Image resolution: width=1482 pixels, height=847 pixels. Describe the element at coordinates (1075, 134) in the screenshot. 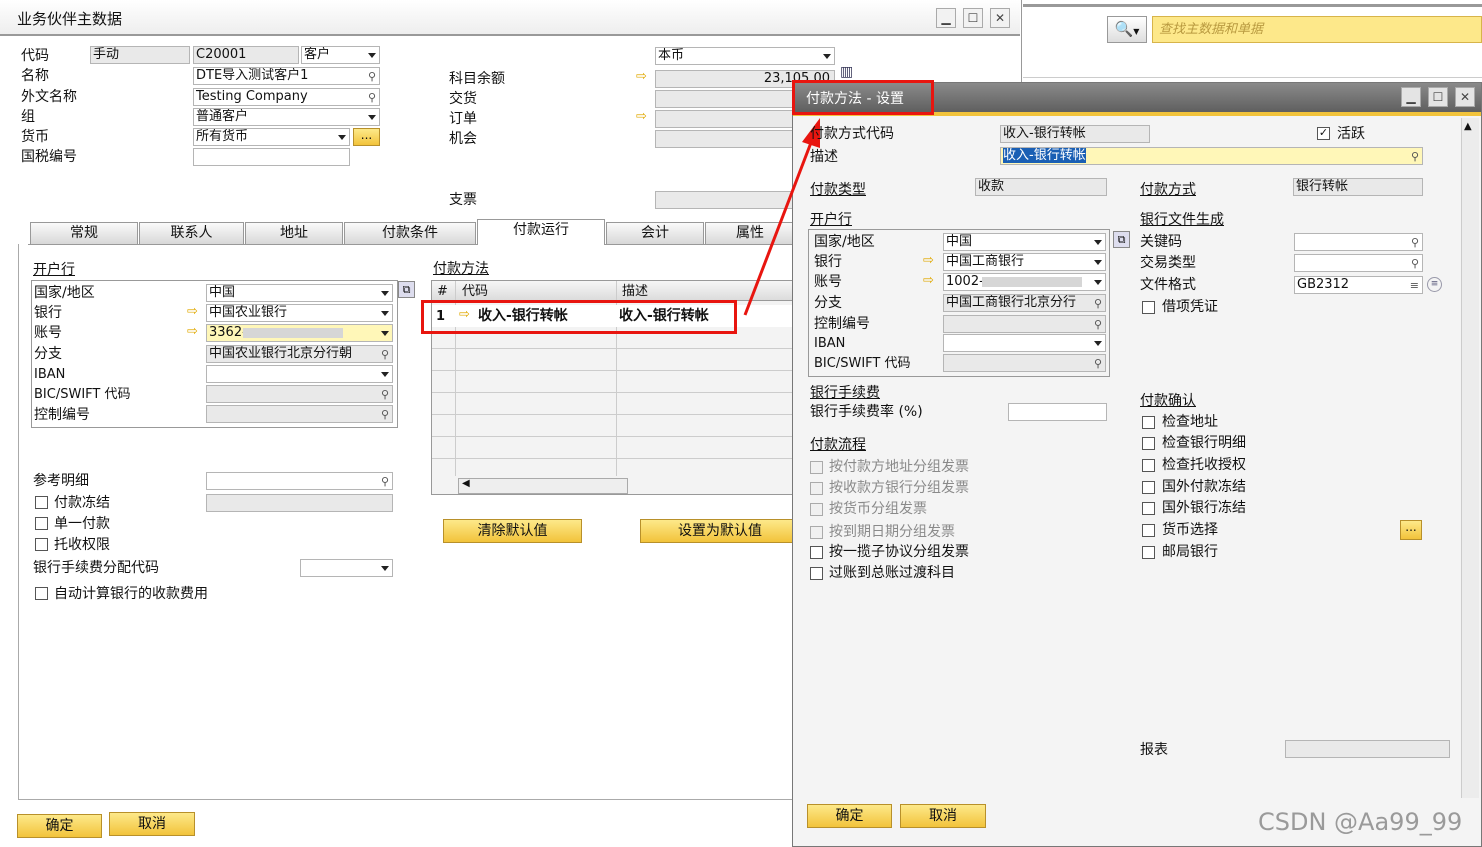

I see `pm-code-field: 收入-银行转帐` at that location.